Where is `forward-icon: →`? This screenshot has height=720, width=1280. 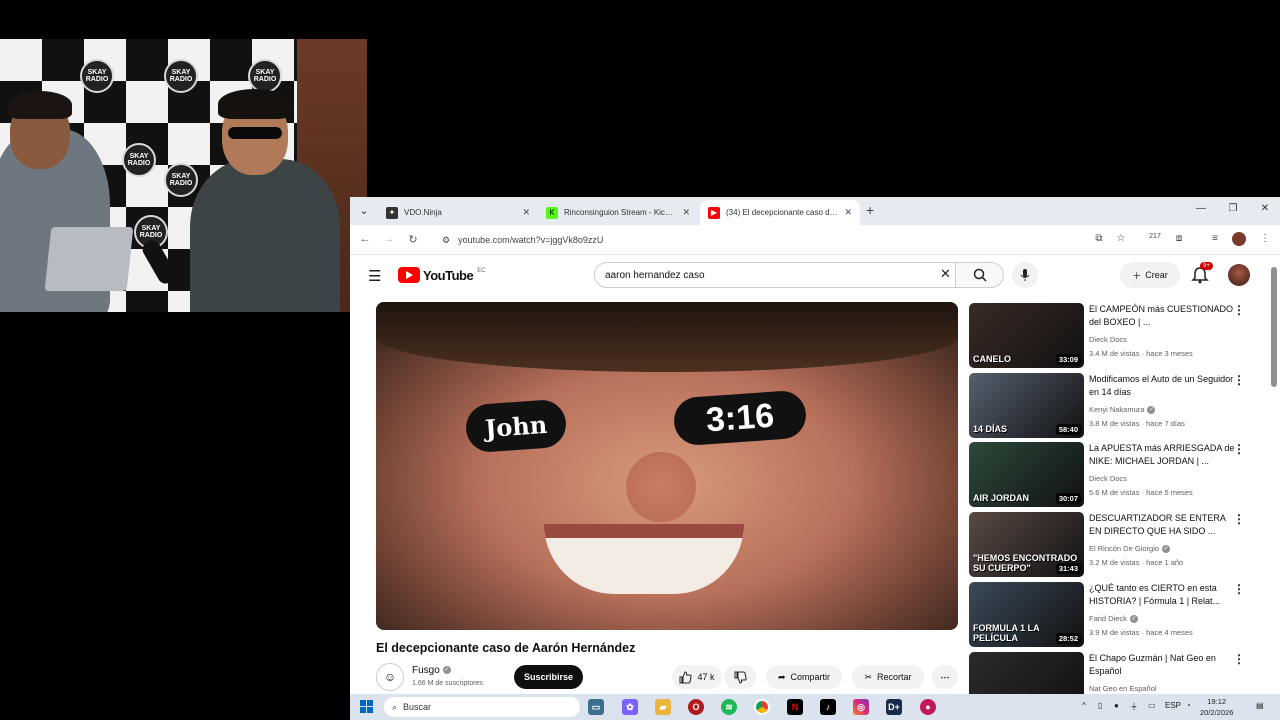 forward-icon: → is located at coordinates (389, 239).